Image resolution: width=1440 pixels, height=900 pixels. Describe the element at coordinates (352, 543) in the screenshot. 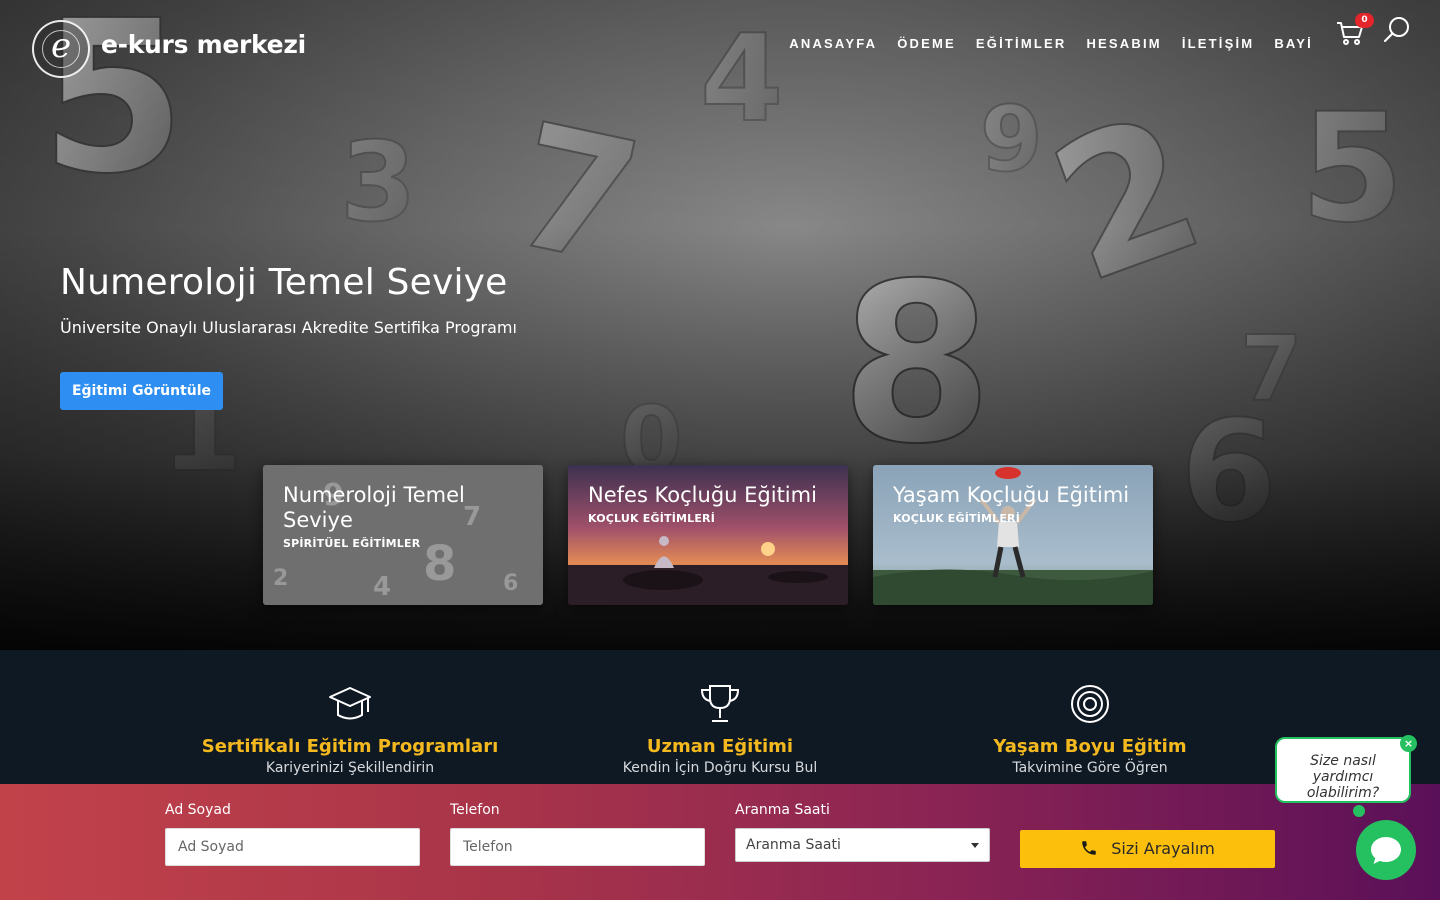

I see `card-category: SPİRİTÜEL EĞİTİMLER` at that location.